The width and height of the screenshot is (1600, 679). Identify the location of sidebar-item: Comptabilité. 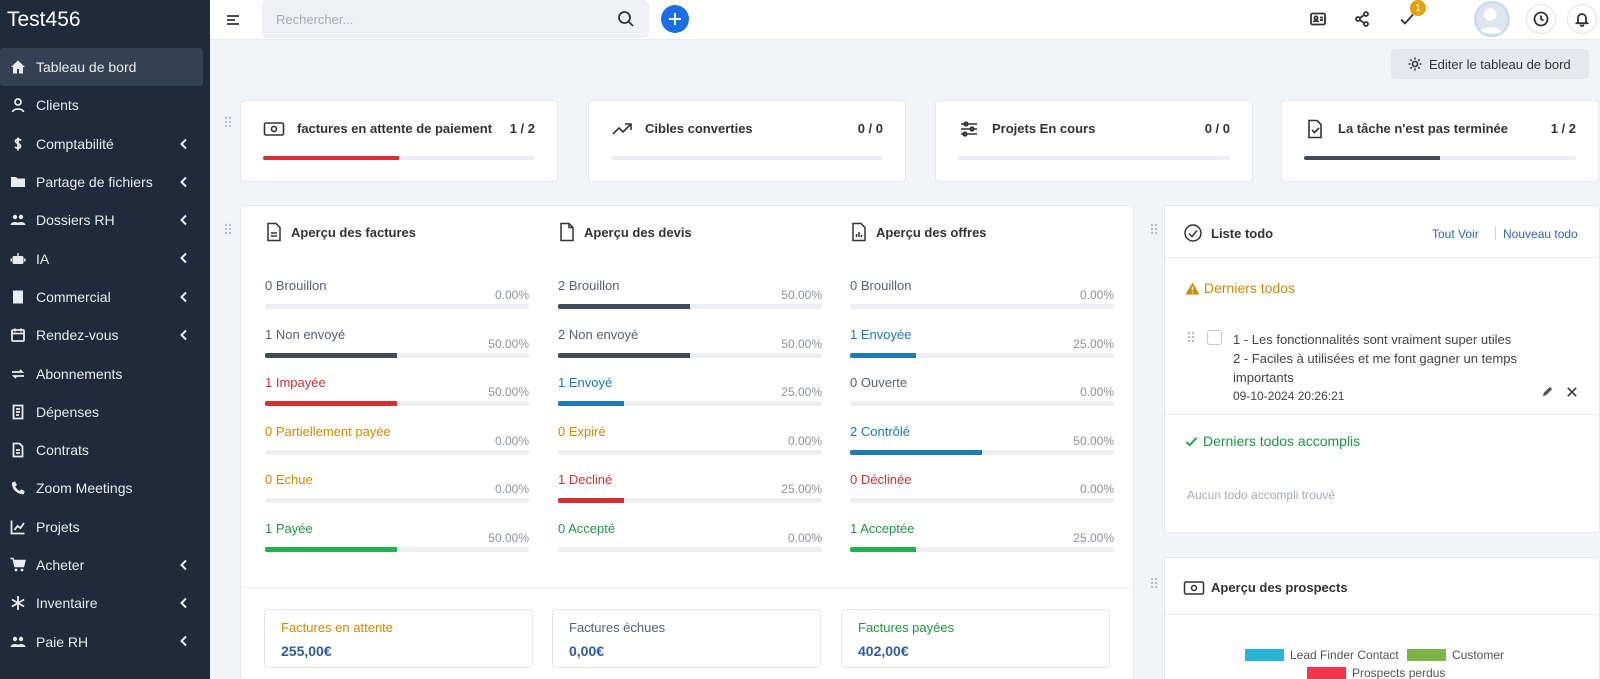
(101, 144).